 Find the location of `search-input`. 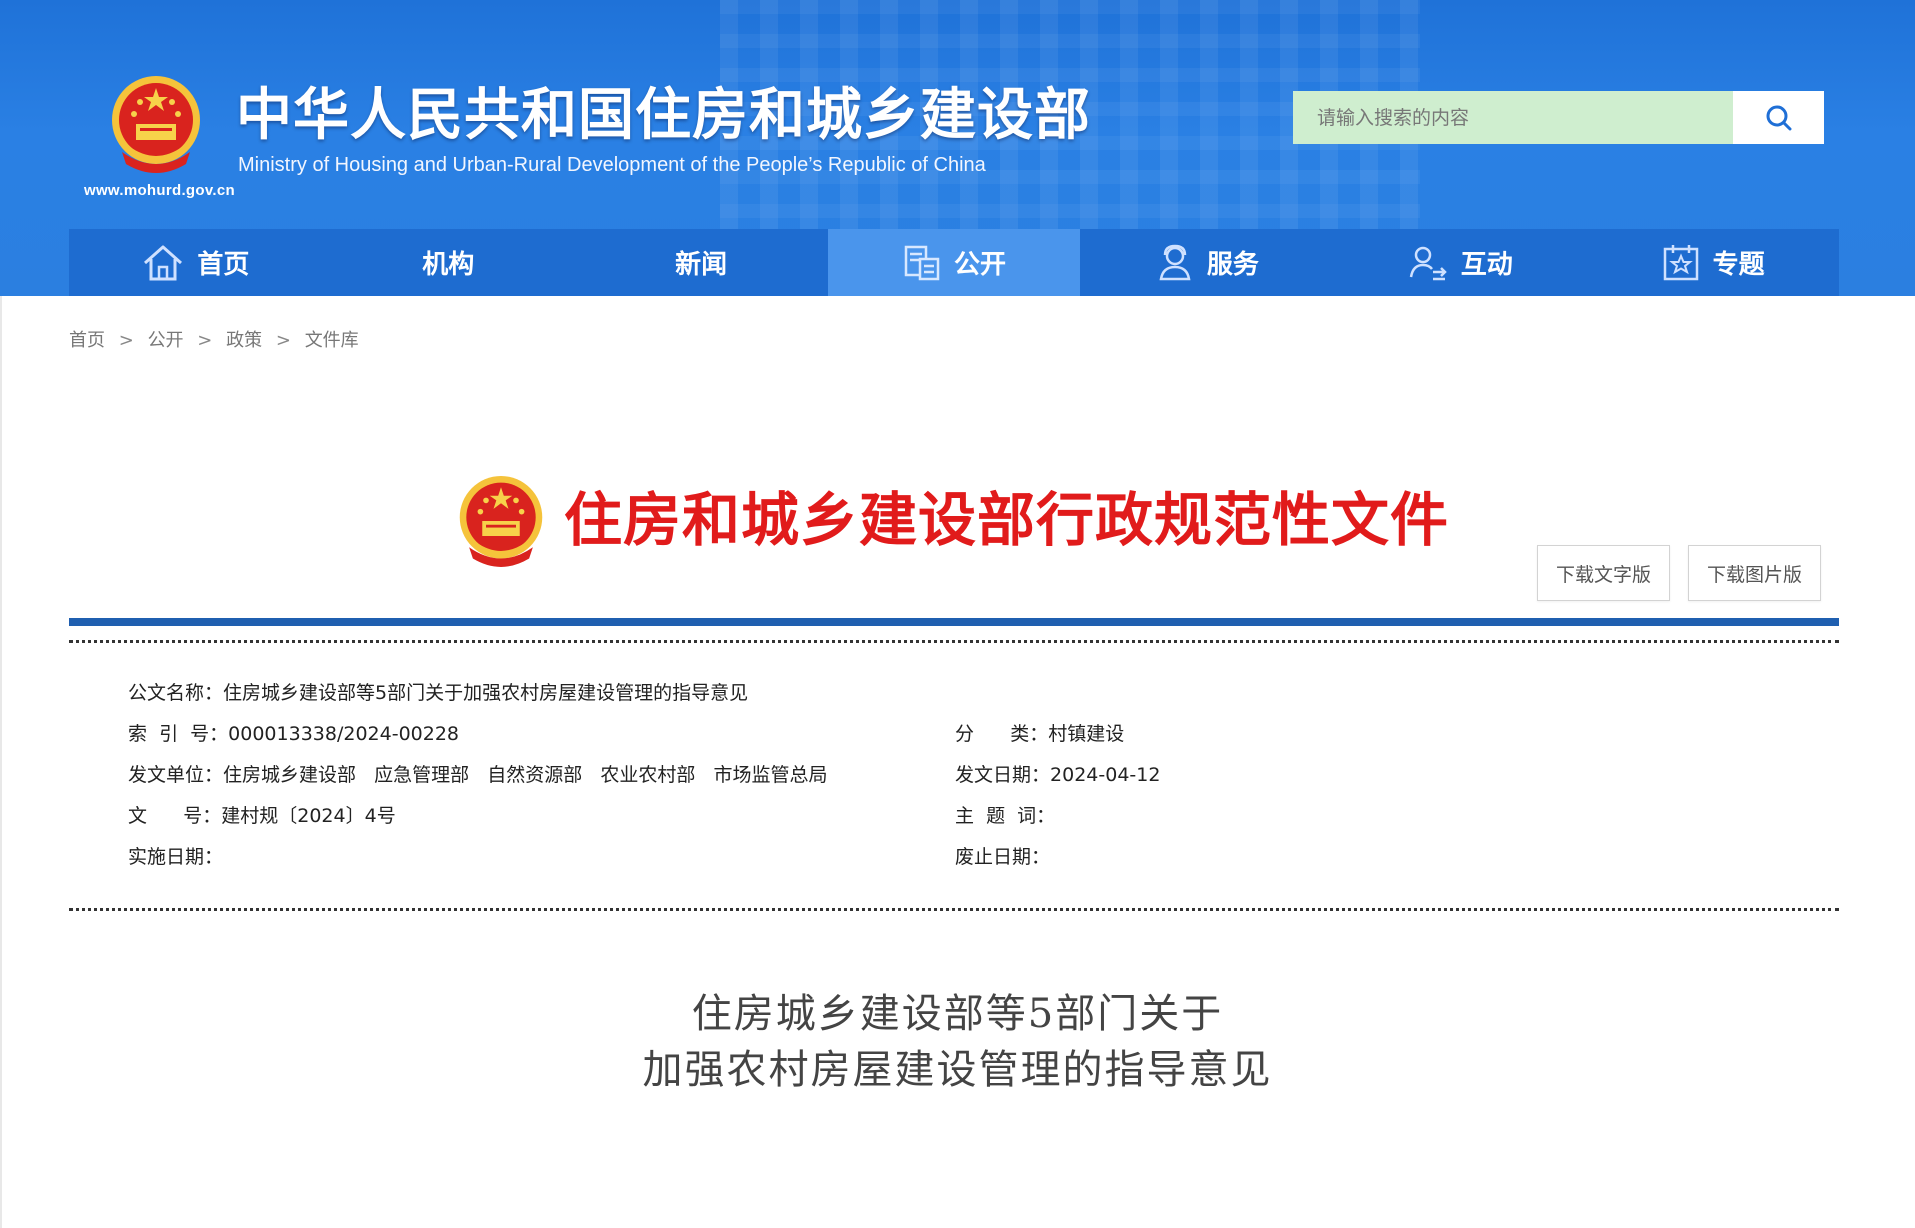

search-input is located at coordinates (1513, 117).